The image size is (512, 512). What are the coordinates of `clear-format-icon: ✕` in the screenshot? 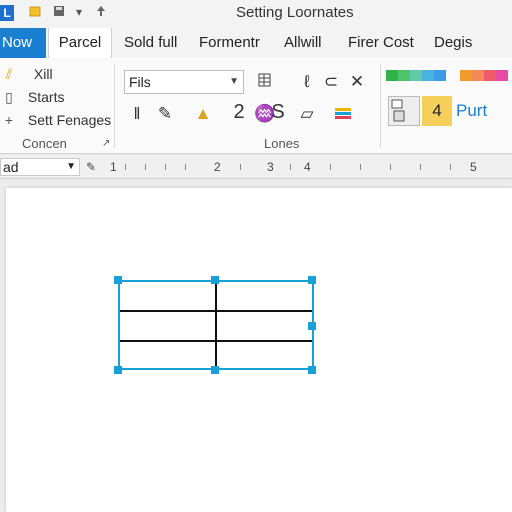 It's located at (357, 82).